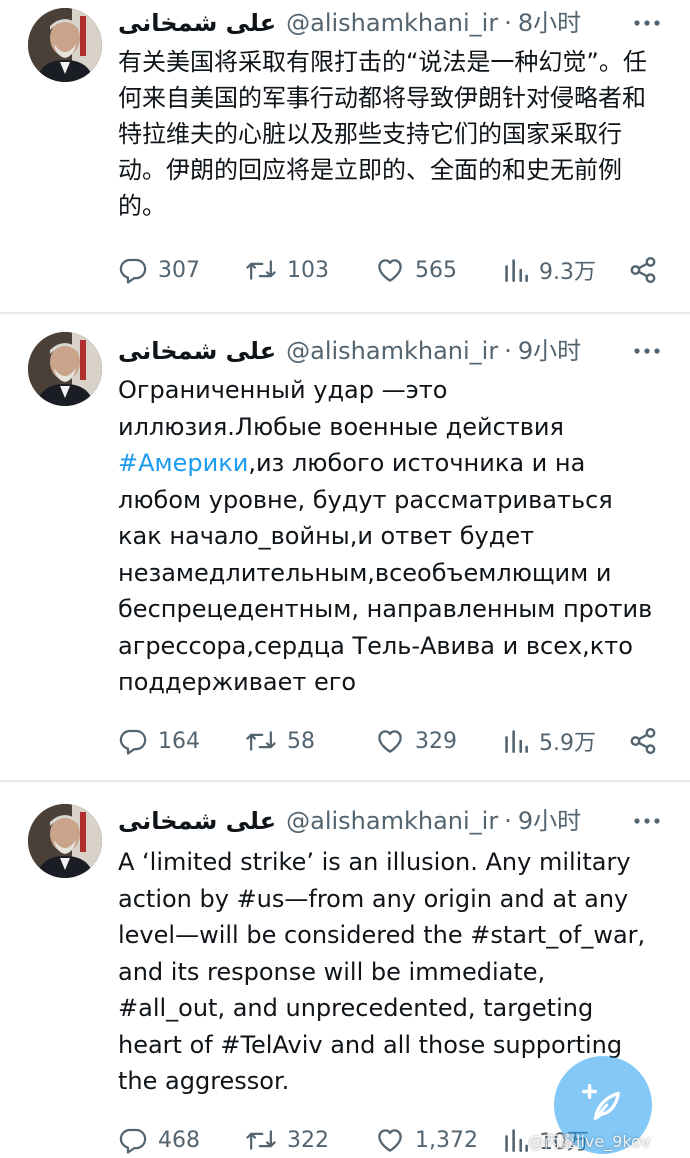 The height and width of the screenshot is (1158, 690). I want to click on tweet-header: علی شمخانی @alishamkhani_ir · 8小时, so click(374, 23).